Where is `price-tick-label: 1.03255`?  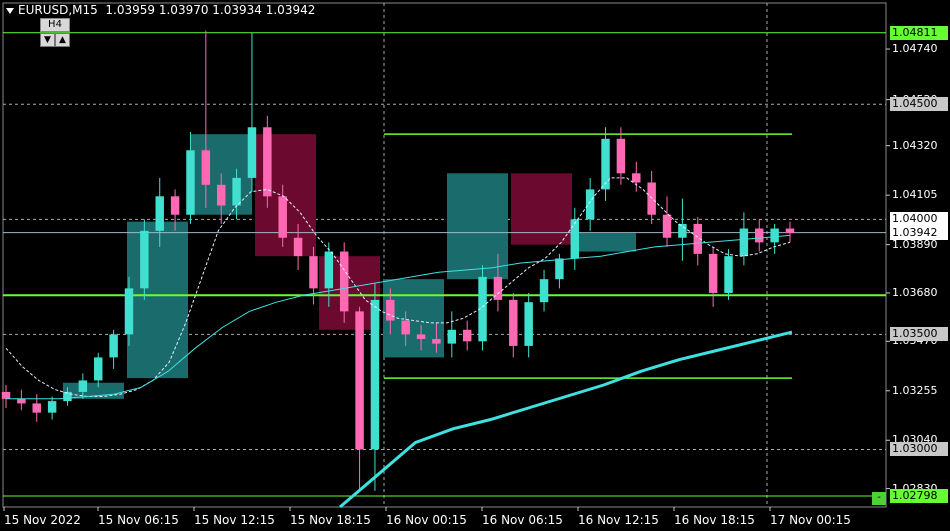 price-tick-label: 1.03255 is located at coordinates (915, 390).